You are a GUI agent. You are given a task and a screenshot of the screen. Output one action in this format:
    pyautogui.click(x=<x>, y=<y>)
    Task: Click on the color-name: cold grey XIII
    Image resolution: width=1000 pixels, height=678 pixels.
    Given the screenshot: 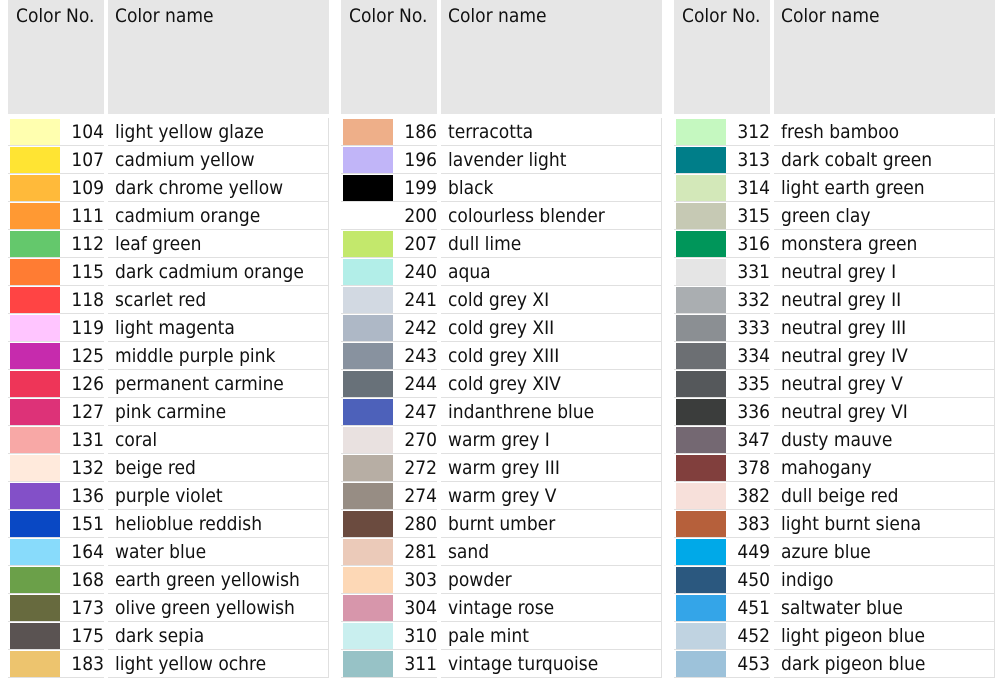 What is the action you would take?
    pyautogui.click(x=551, y=356)
    